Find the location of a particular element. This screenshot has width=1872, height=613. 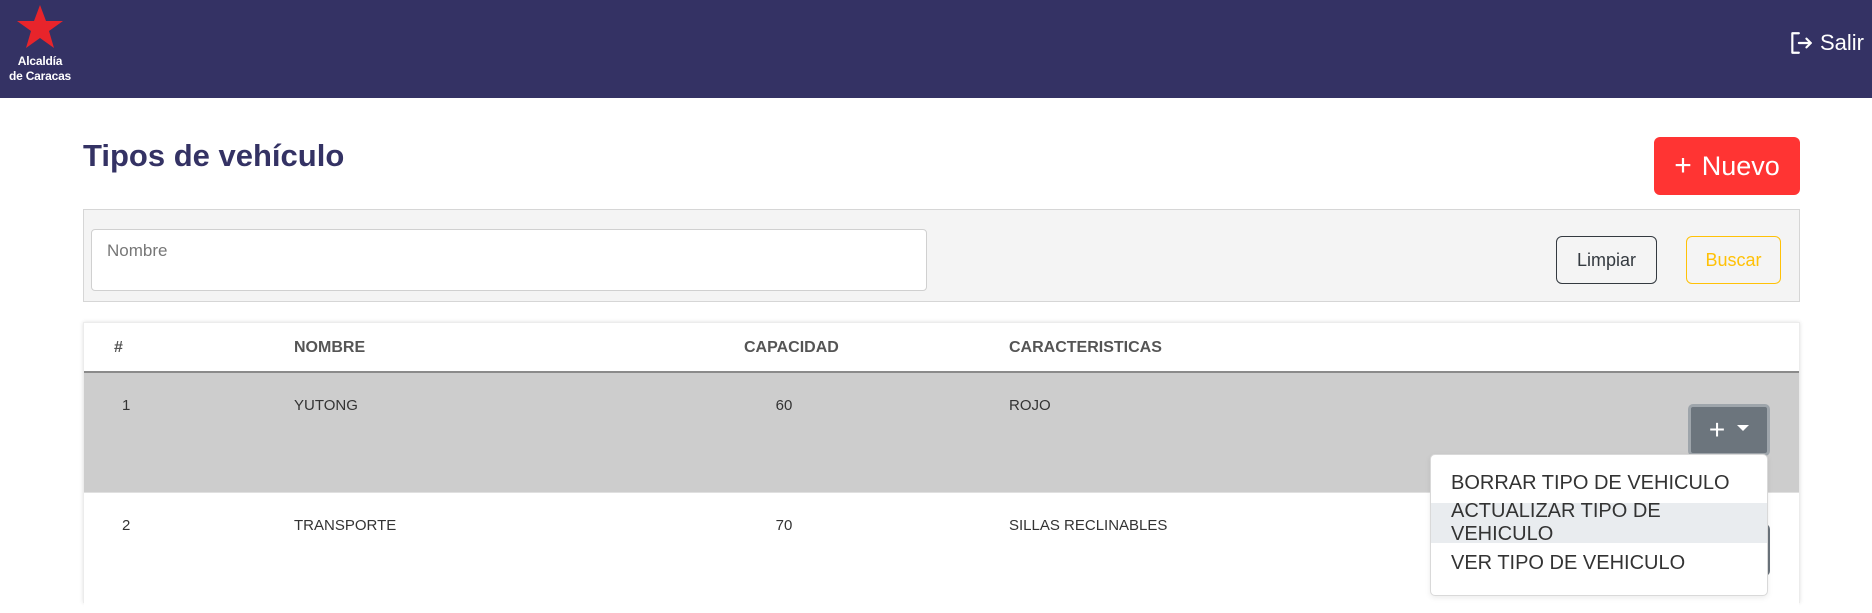

cell-capacity: 70 is located at coordinates (784, 525).